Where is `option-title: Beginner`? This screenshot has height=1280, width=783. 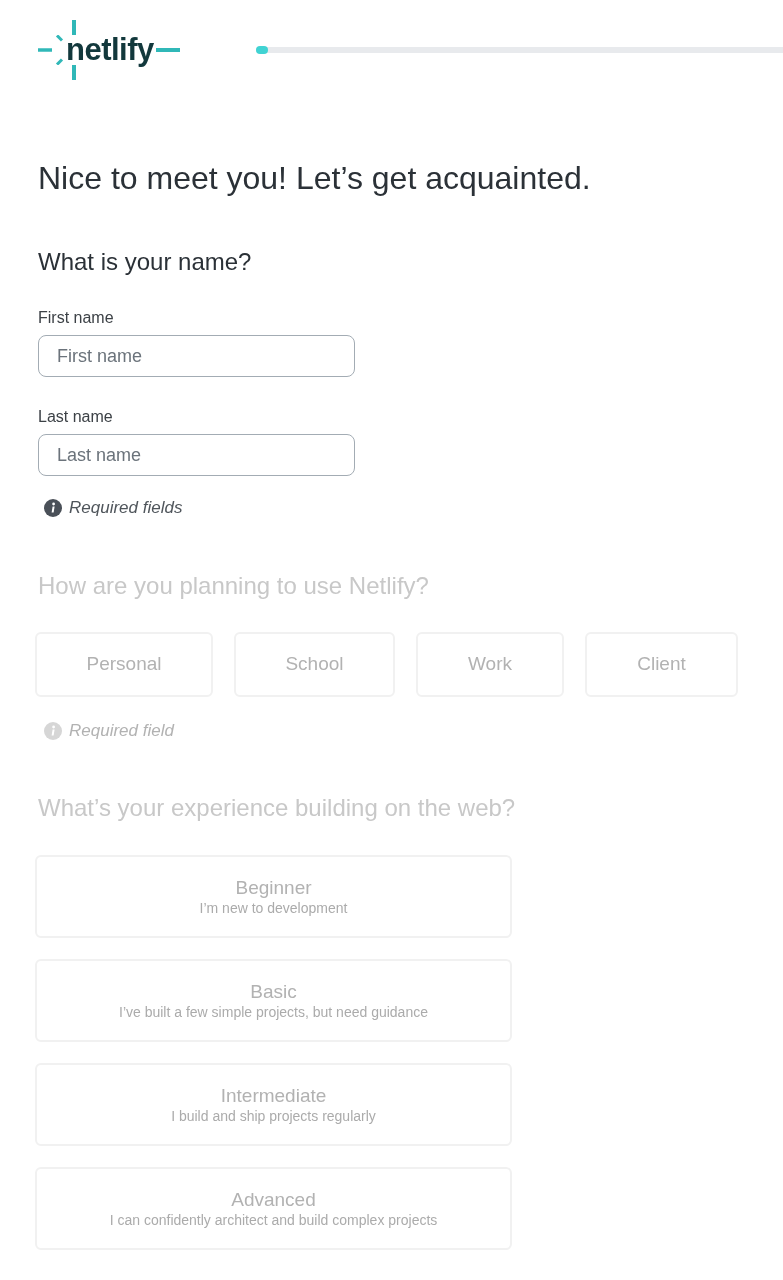
option-title: Beginner is located at coordinates (273, 887).